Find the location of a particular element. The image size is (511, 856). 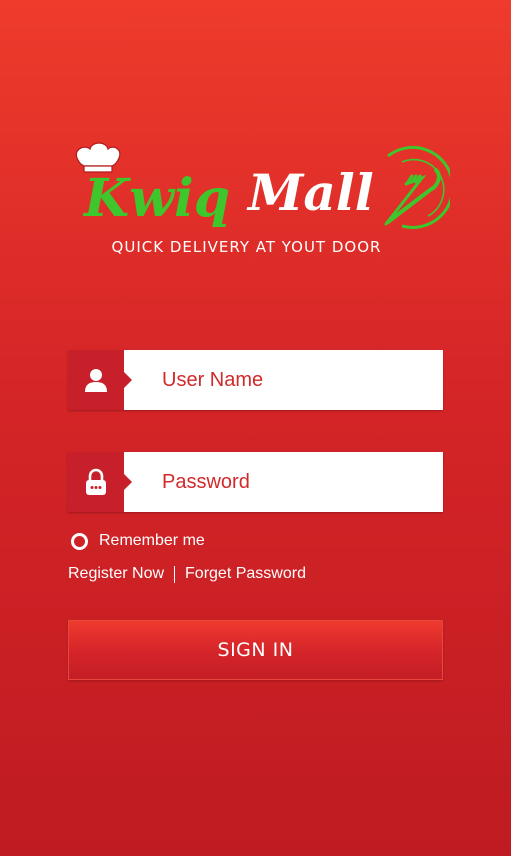

remember-me-label: Remember me is located at coordinates (152, 540).